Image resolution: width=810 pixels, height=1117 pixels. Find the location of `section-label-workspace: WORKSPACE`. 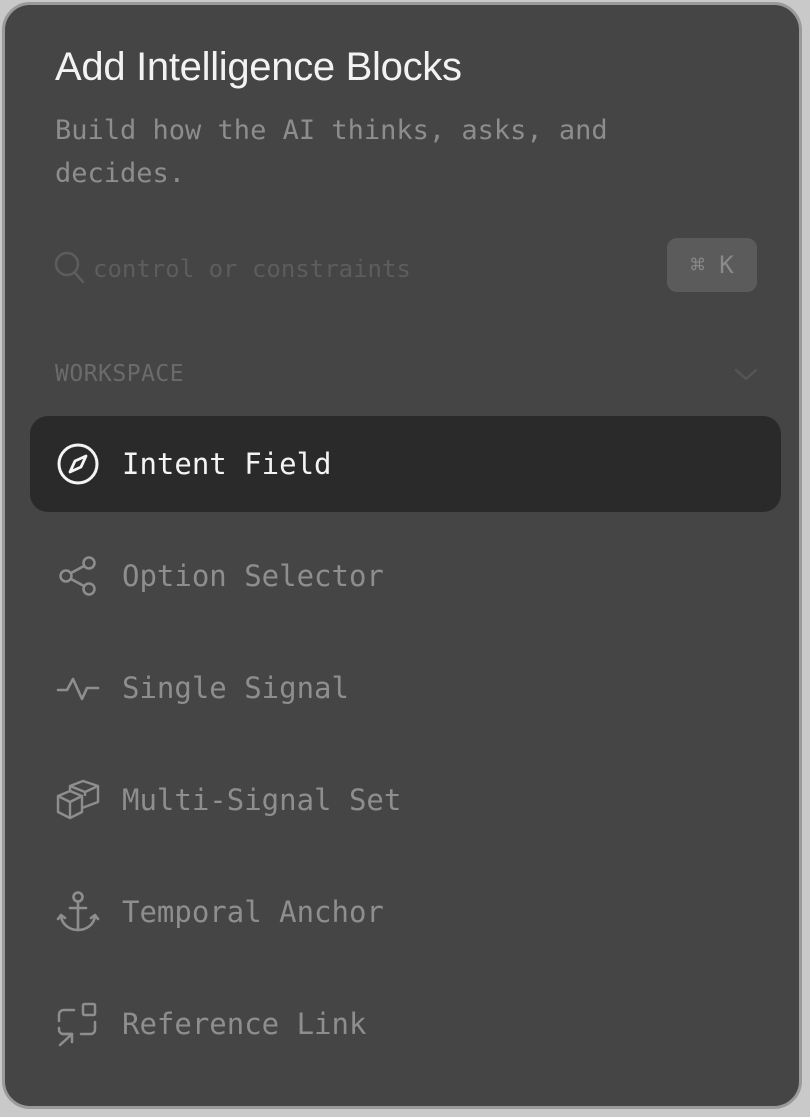

section-label-workspace: WORKSPACE is located at coordinates (120, 374).